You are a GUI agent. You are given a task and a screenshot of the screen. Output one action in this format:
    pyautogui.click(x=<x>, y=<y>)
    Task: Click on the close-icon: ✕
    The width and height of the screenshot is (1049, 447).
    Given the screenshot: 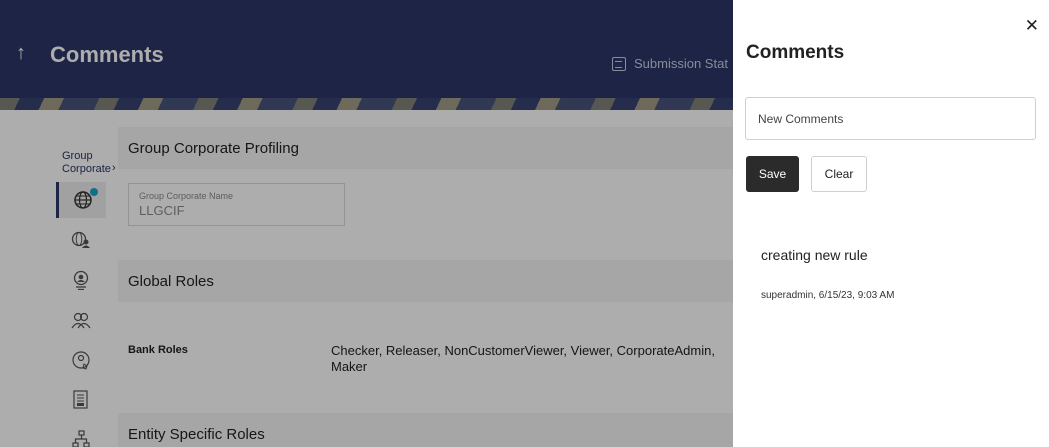 What is the action you would take?
    pyautogui.click(x=1032, y=26)
    